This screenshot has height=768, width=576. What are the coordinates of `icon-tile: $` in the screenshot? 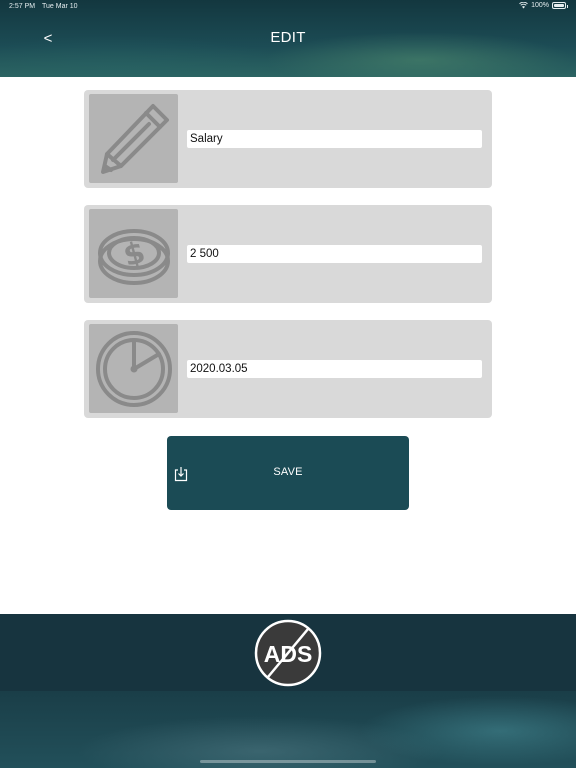 It's located at (133, 253).